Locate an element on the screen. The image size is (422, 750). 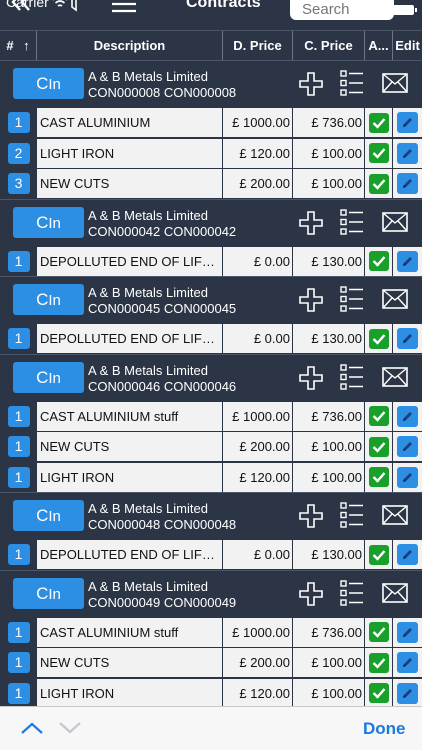
item-c-price: £ 736.00 is located at coordinates (329, 632).